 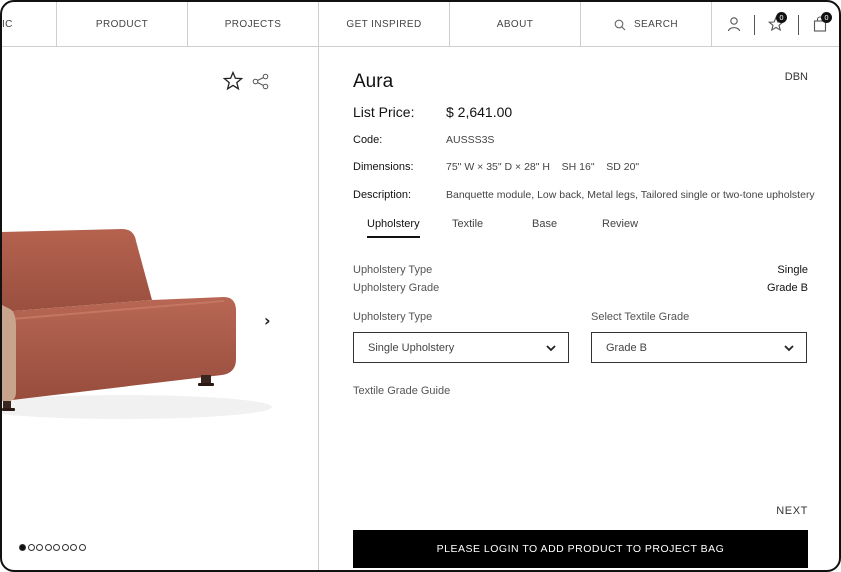 I want to click on code-value: AUSSS3S, so click(x=470, y=140).